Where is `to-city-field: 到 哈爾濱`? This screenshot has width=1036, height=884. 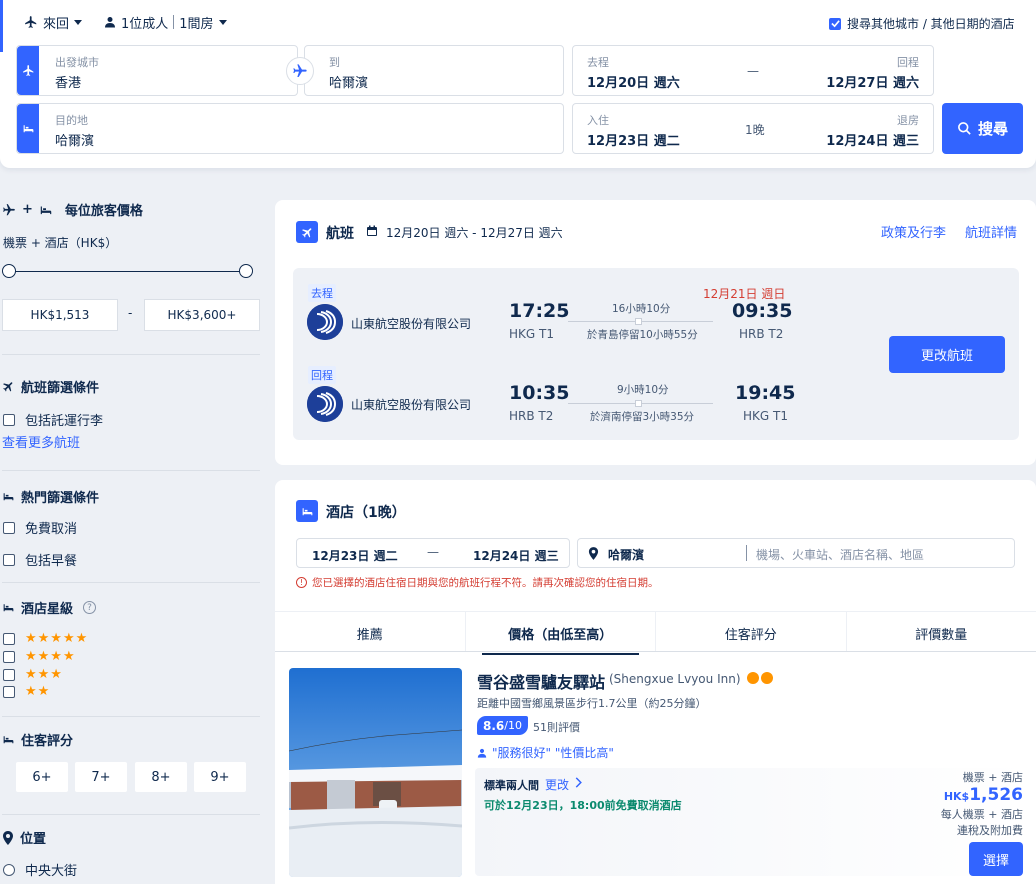
to-city-field: 到 哈爾濱 is located at coordinates (434, 70).